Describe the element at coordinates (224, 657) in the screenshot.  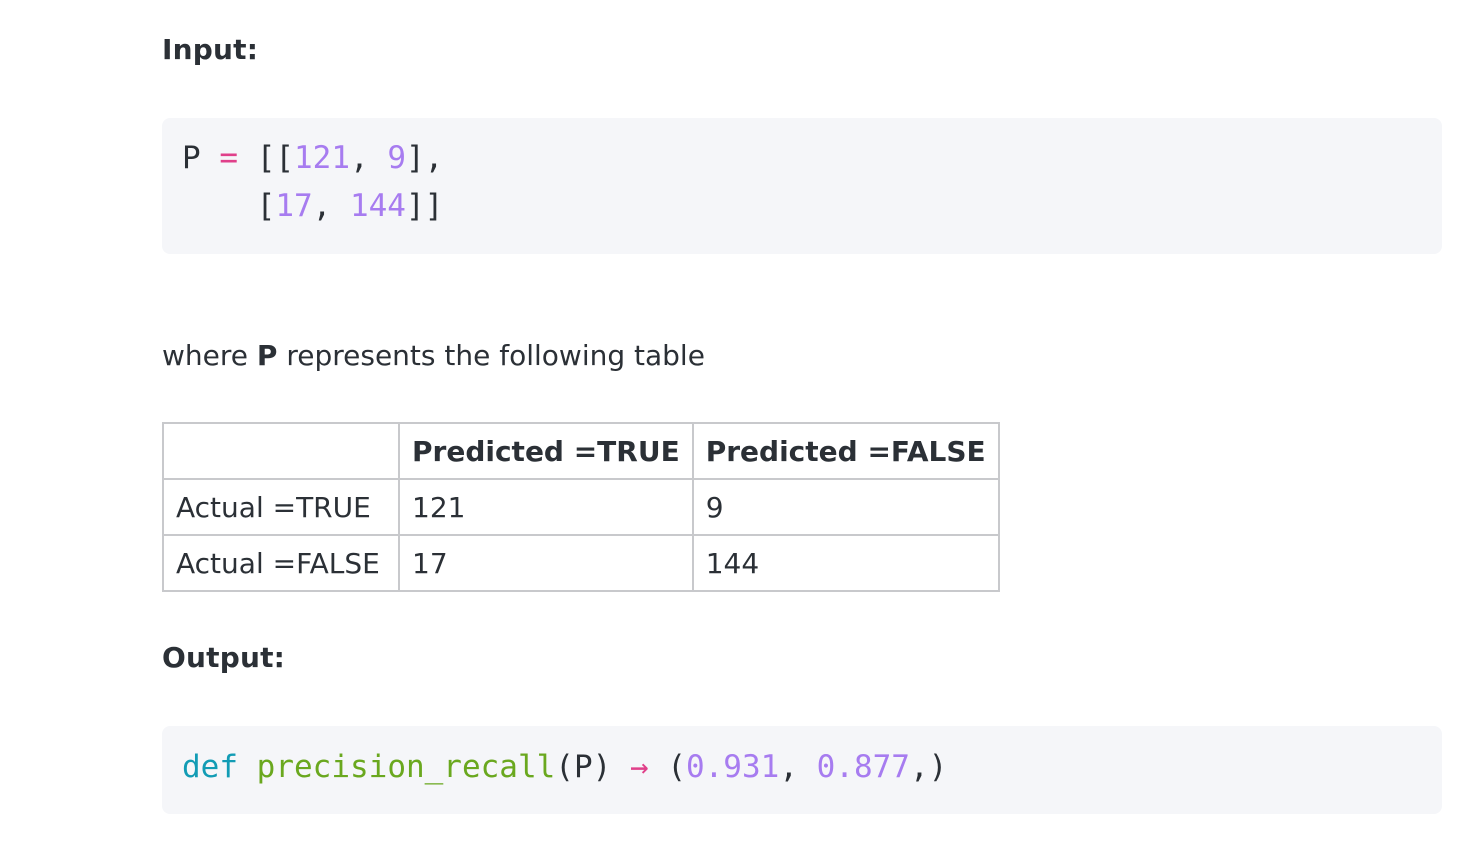
I see `output-heading: Output:` at that location.